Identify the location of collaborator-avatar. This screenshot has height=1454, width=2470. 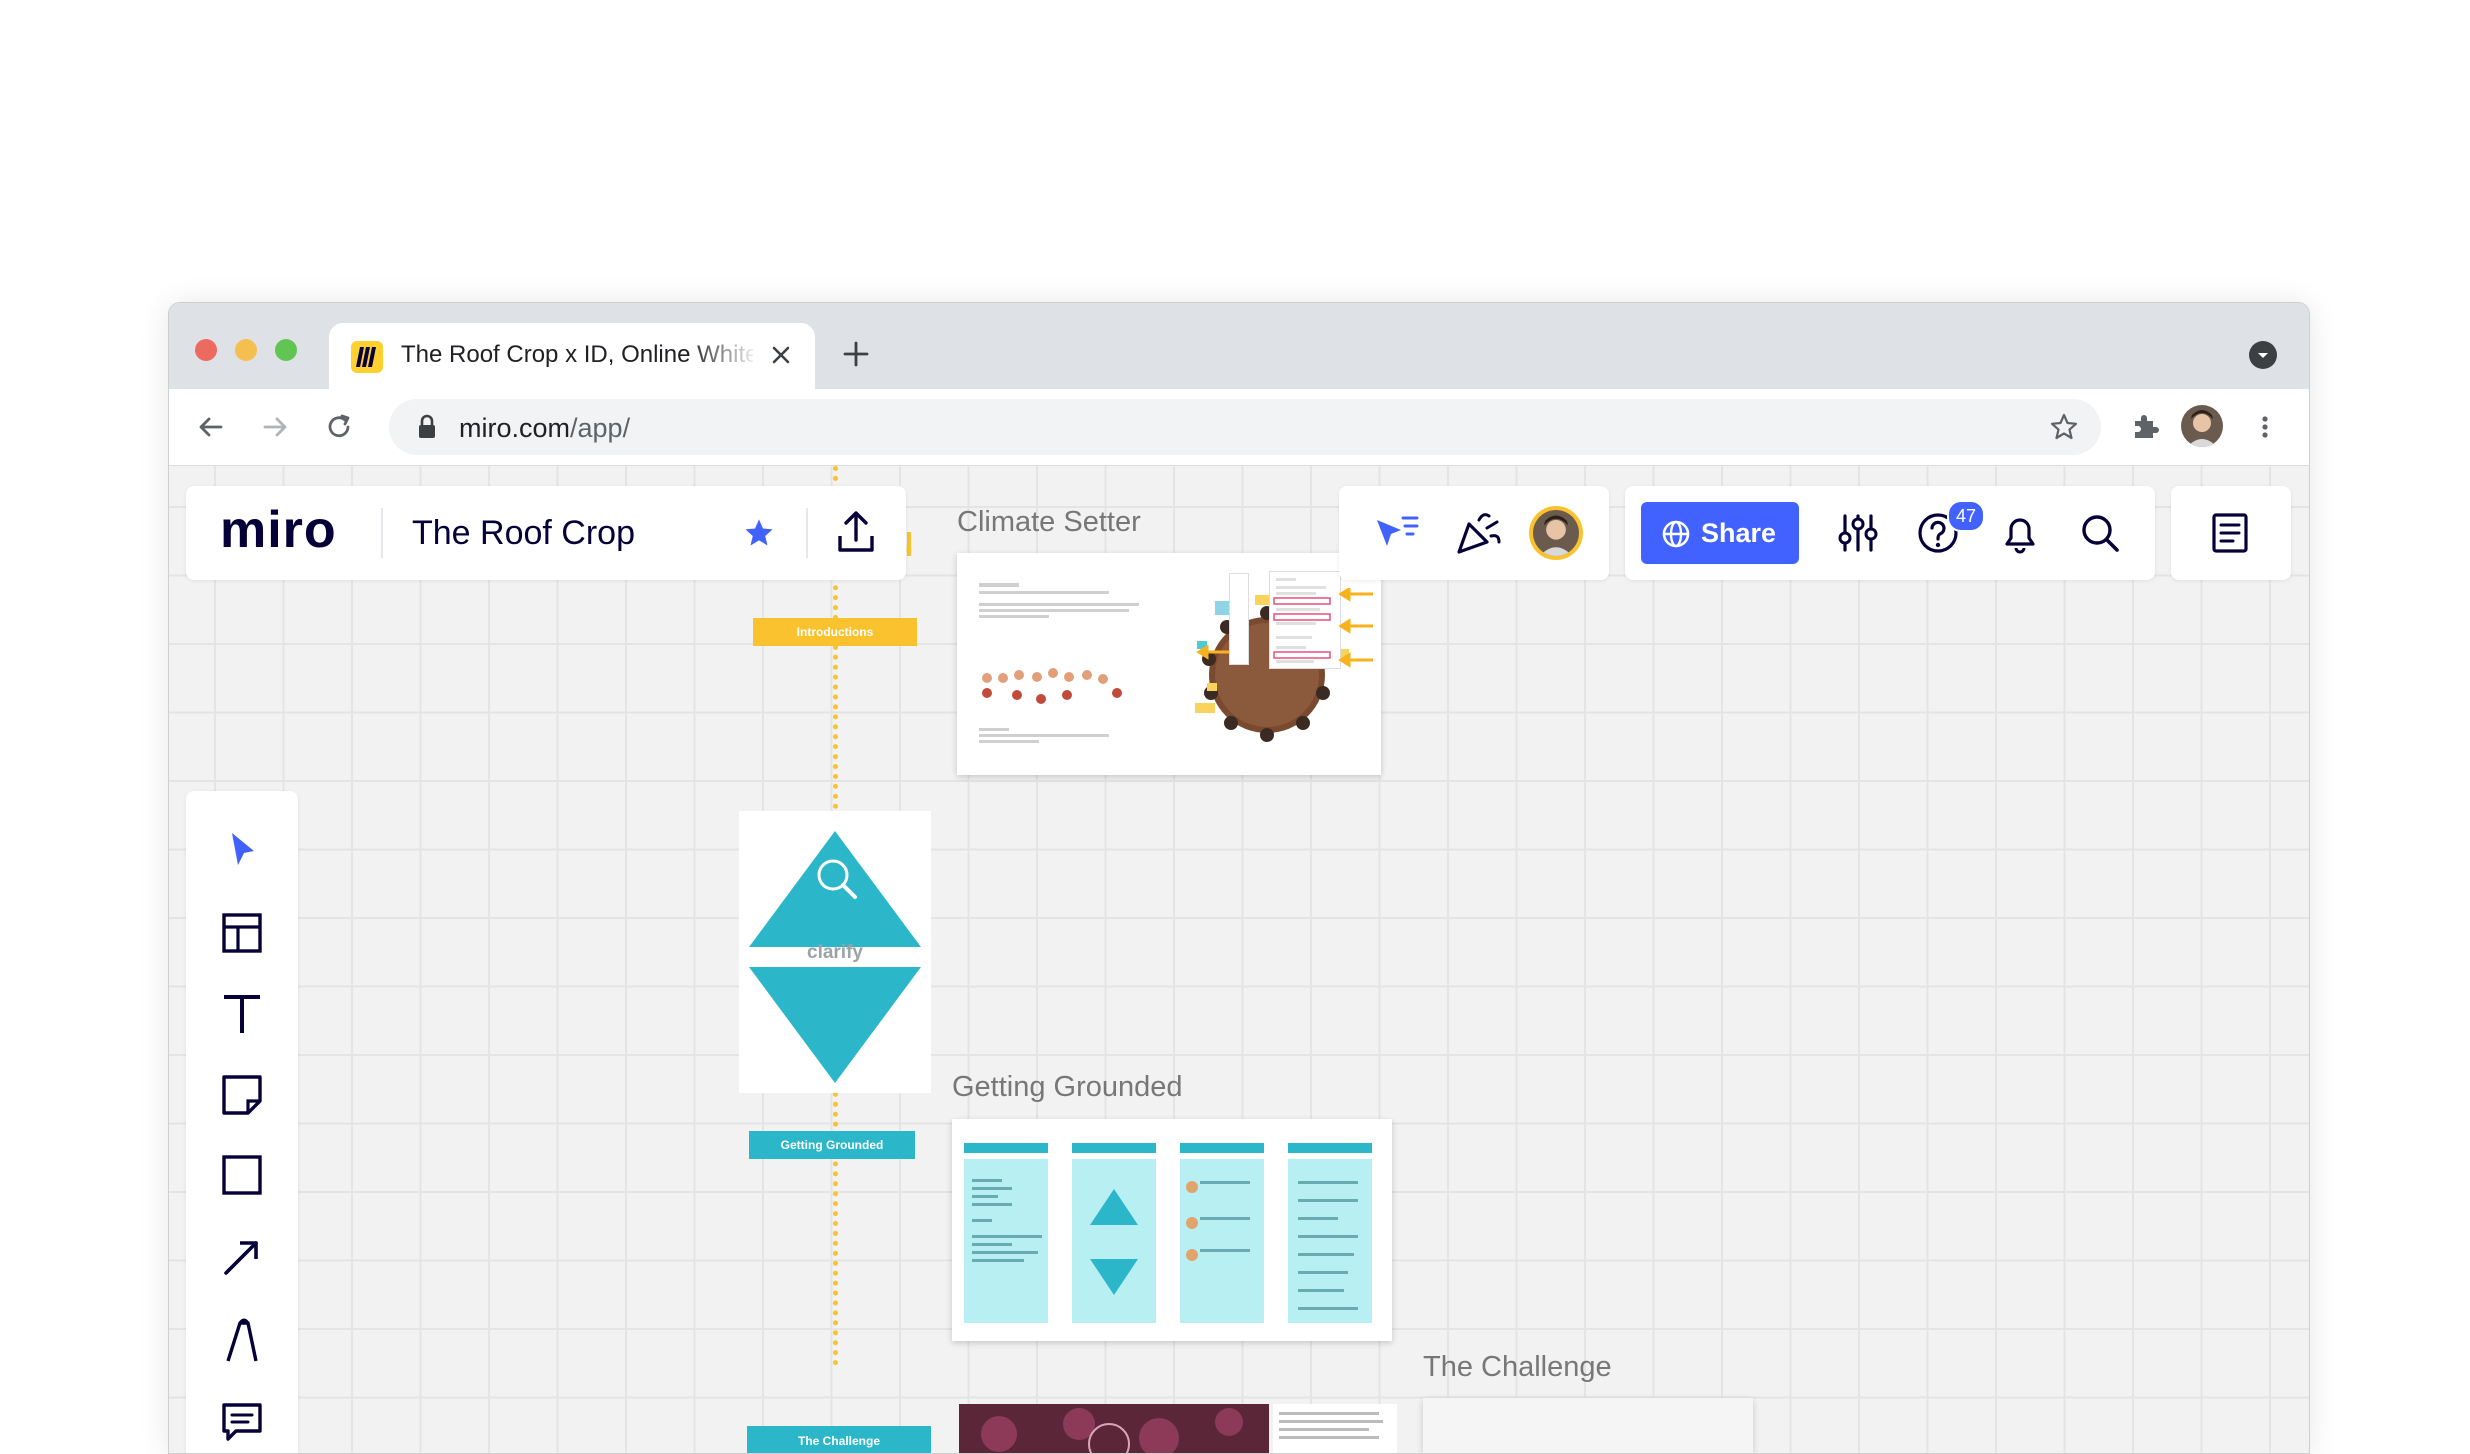
(1556, 533).